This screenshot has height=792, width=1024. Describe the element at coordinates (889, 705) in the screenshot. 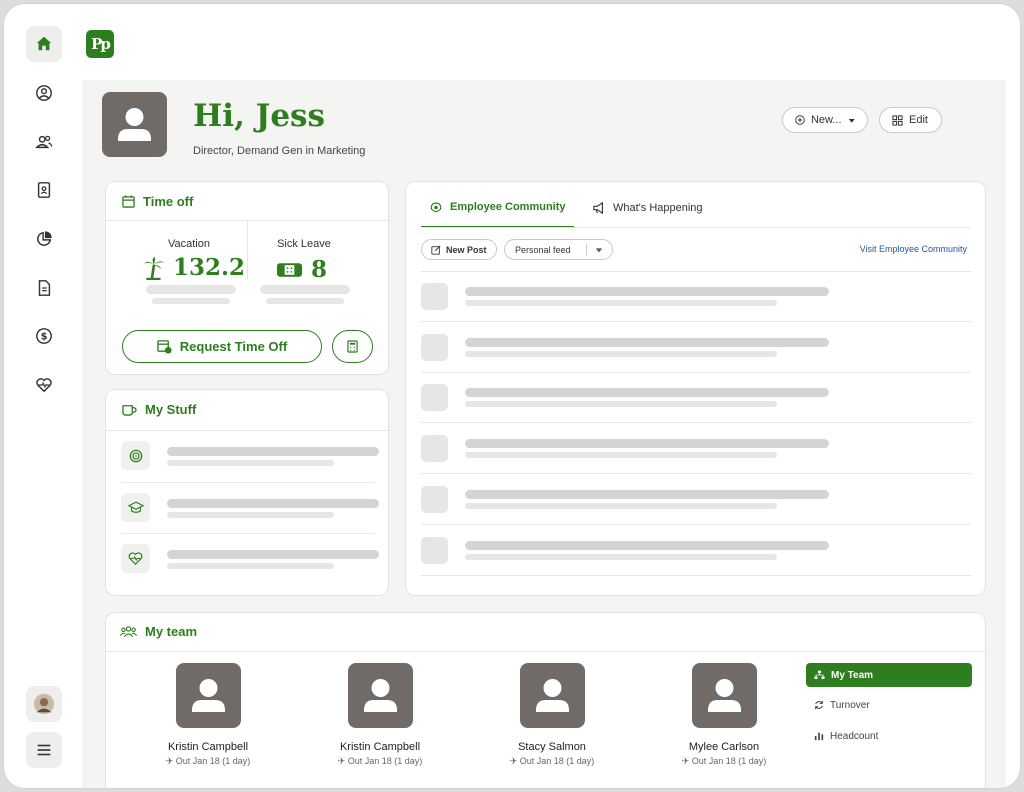

I see `turnover-option: Turnover` at that location.